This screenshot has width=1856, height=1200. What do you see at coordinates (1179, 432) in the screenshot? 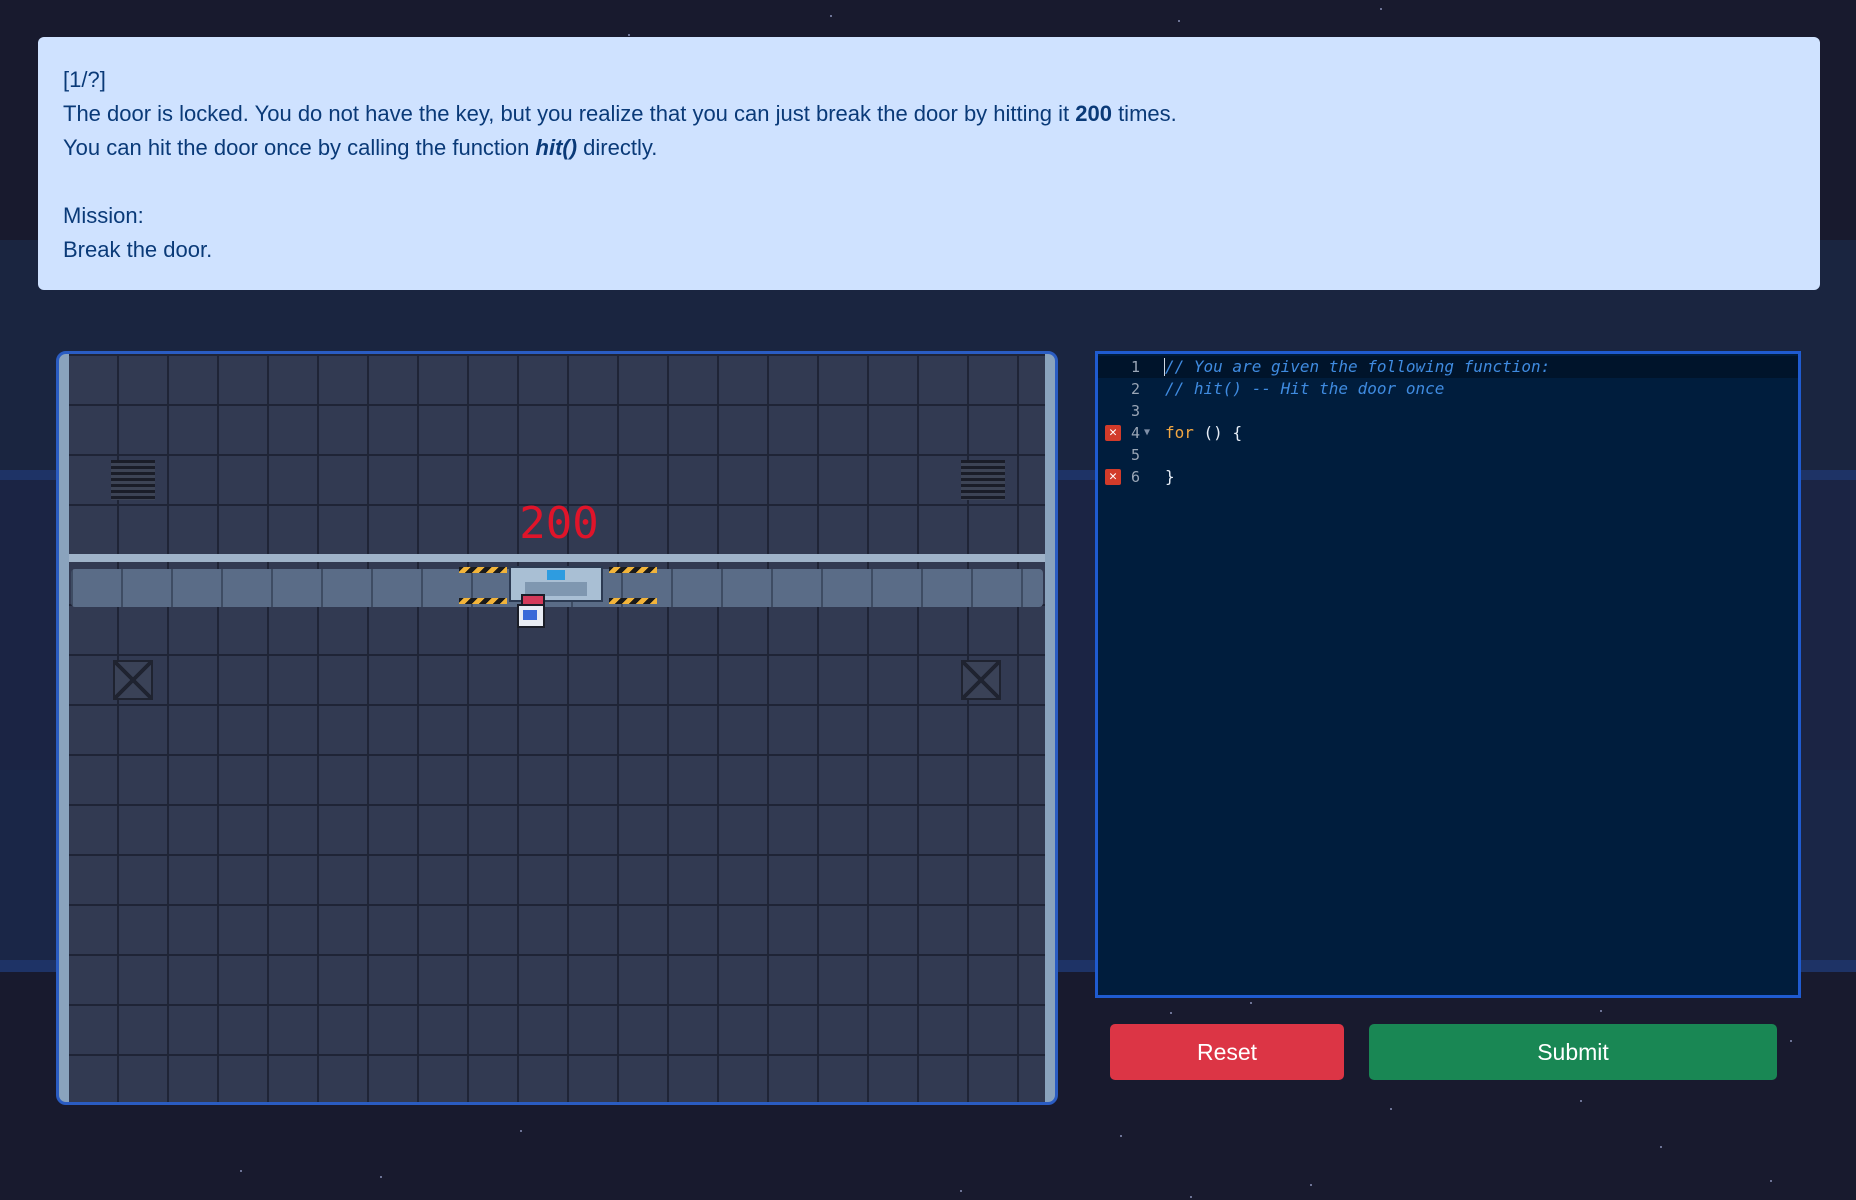
I see `code-keyword: for` at bounding box center [1179, 432].